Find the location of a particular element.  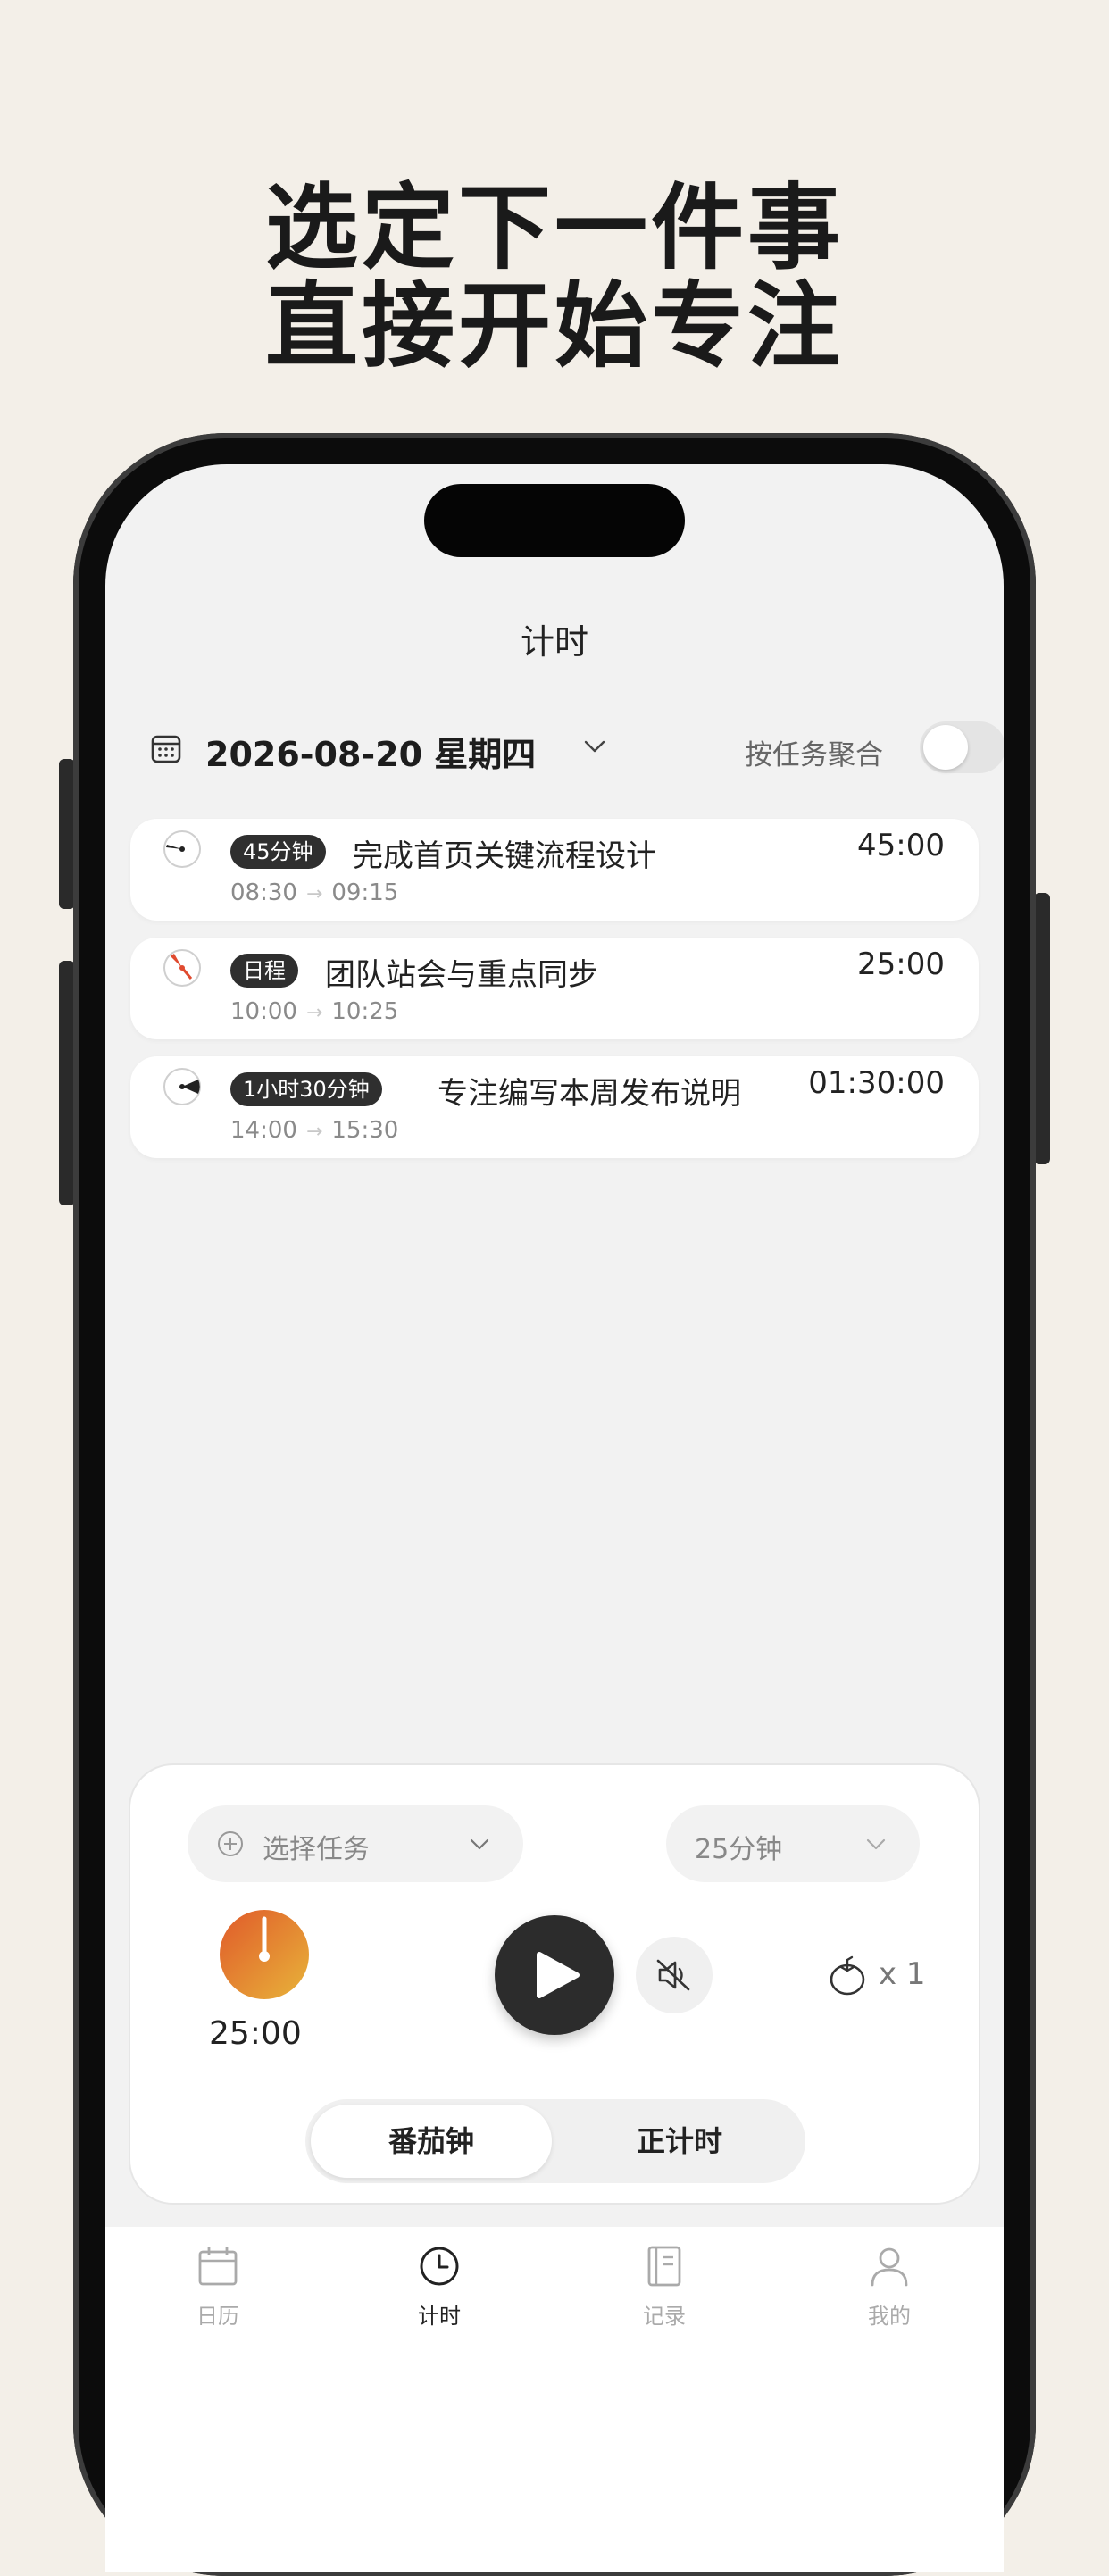

phone-power-button is located at coordinates (1042, 1028).